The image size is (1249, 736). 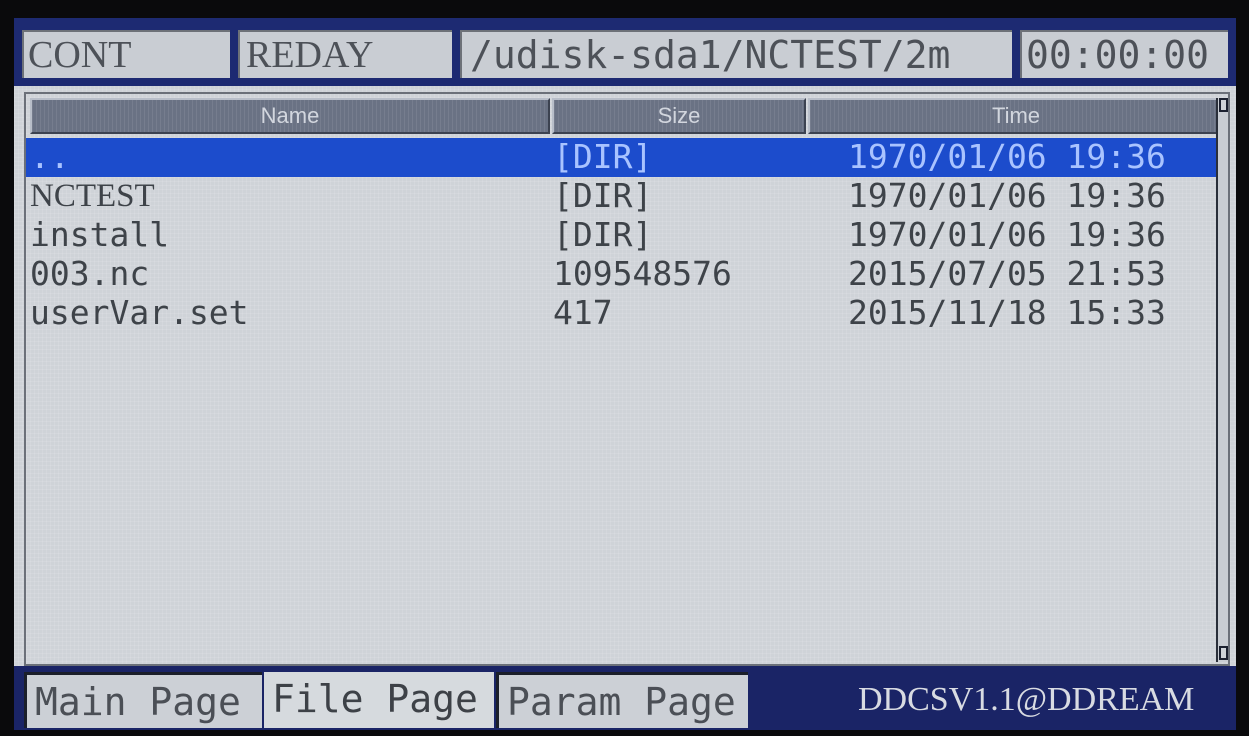 I want to click on file-time: 2015/11/18 15:33, so click(x=1007, y=312).